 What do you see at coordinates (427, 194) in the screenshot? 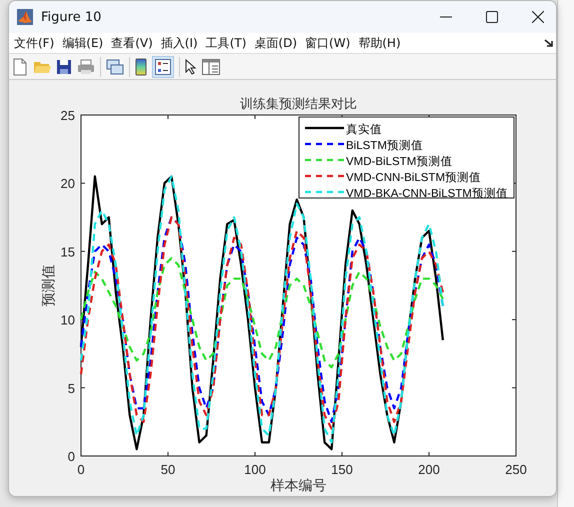
I see `legend-label: VMD-BKA-CNN-BiLSTM预测值` at bounding box center [427, 194].